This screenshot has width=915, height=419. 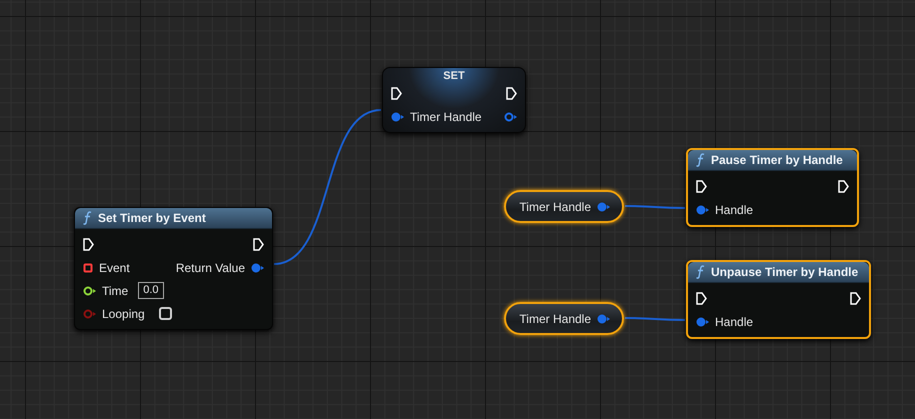 What do you see at coordinates (784, 272) in the screenshot?
I see `node-title: Unpause Timer by Handle` at bounding box center [784, 272].